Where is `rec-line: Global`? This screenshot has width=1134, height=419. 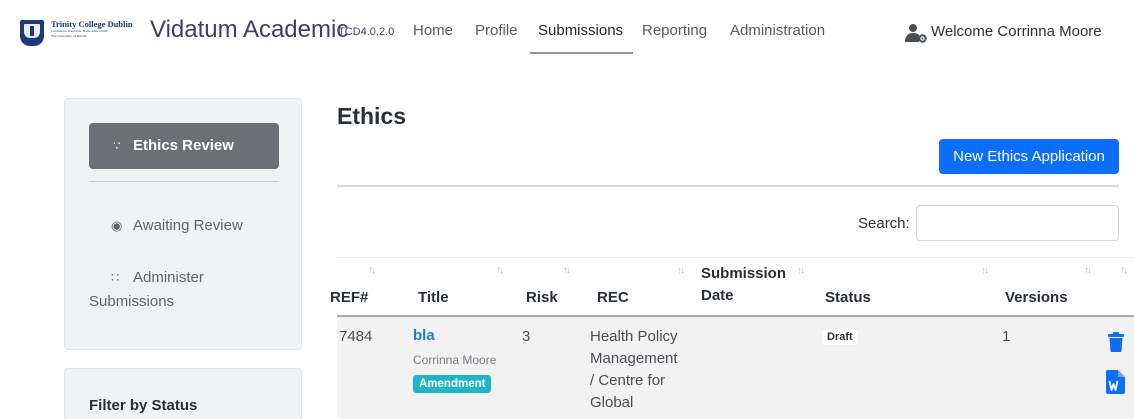
rec-line: Global is located at coordinates (612, 402).